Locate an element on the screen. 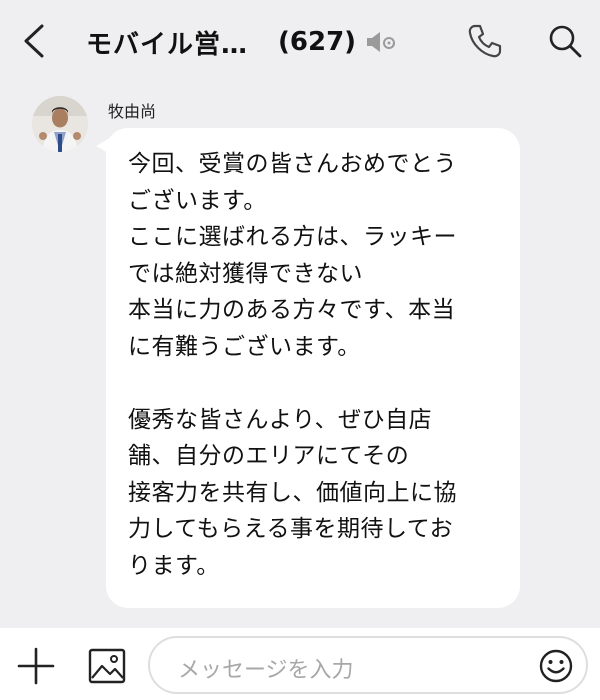  sender-name: 牧由尚 is located at coordinates (132, 111).